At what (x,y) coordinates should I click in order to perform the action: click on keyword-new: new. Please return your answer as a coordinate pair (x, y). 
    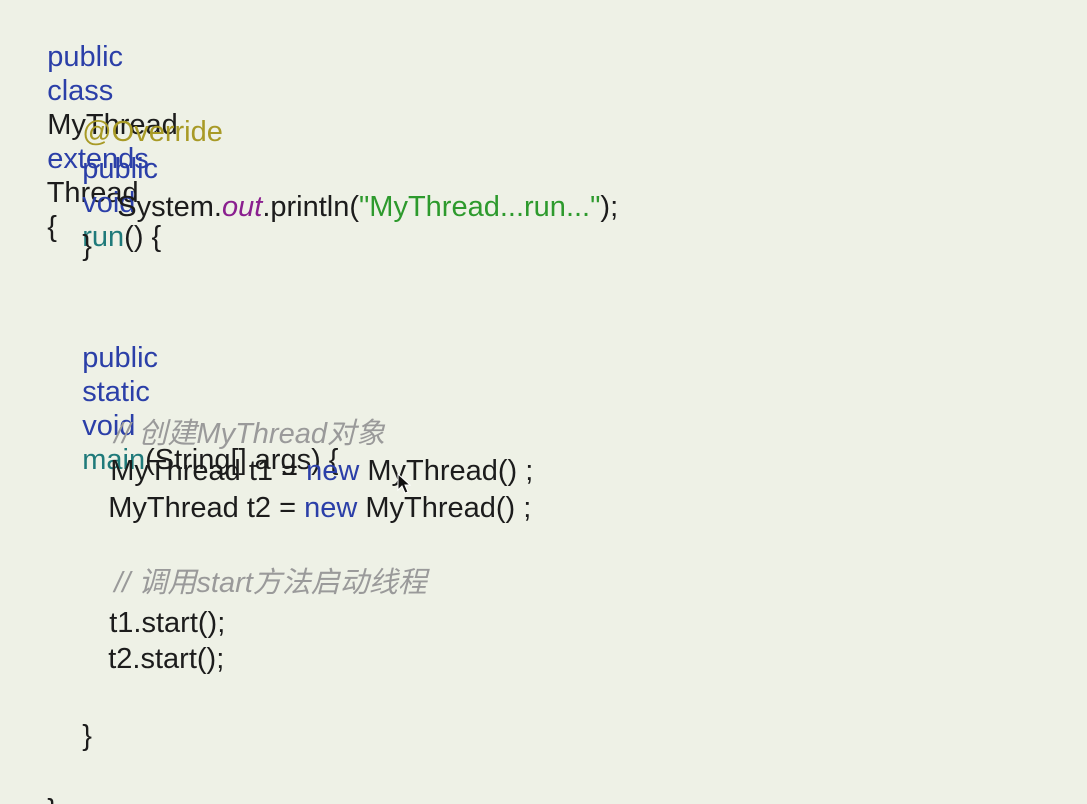
    Looking at the image, I should click on (331, 508).